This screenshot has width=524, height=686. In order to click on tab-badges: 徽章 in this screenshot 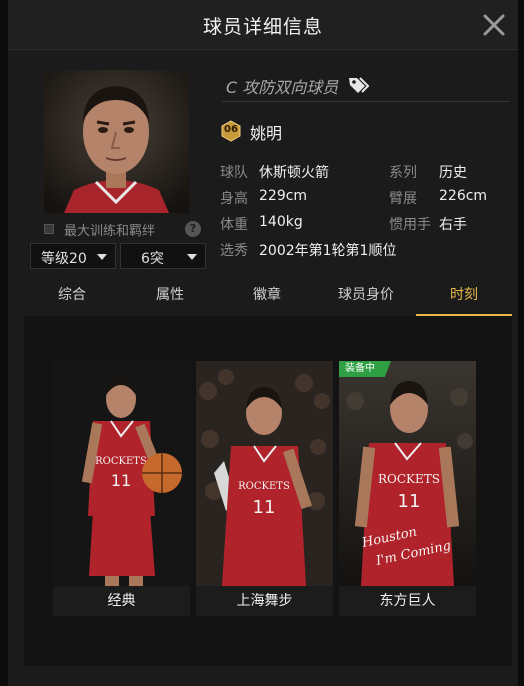, I will do `click(267, 299)`.